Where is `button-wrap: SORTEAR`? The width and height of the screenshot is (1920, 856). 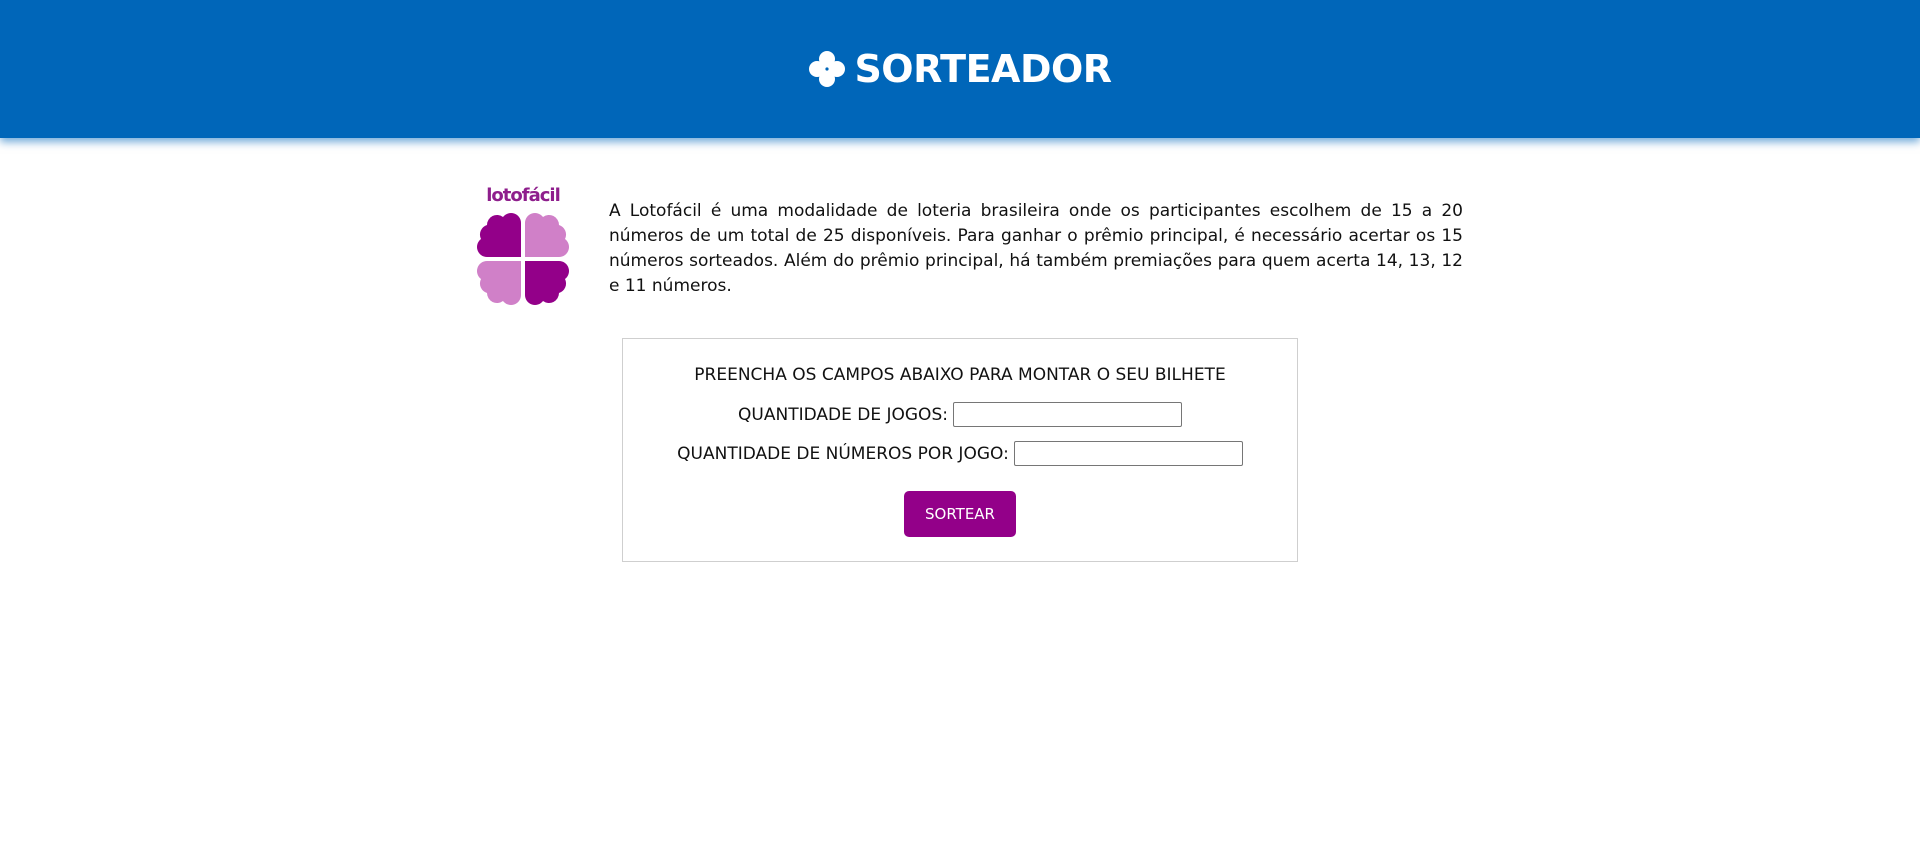 button-wrap: SORTEAR is located at coordinates (960, 514).